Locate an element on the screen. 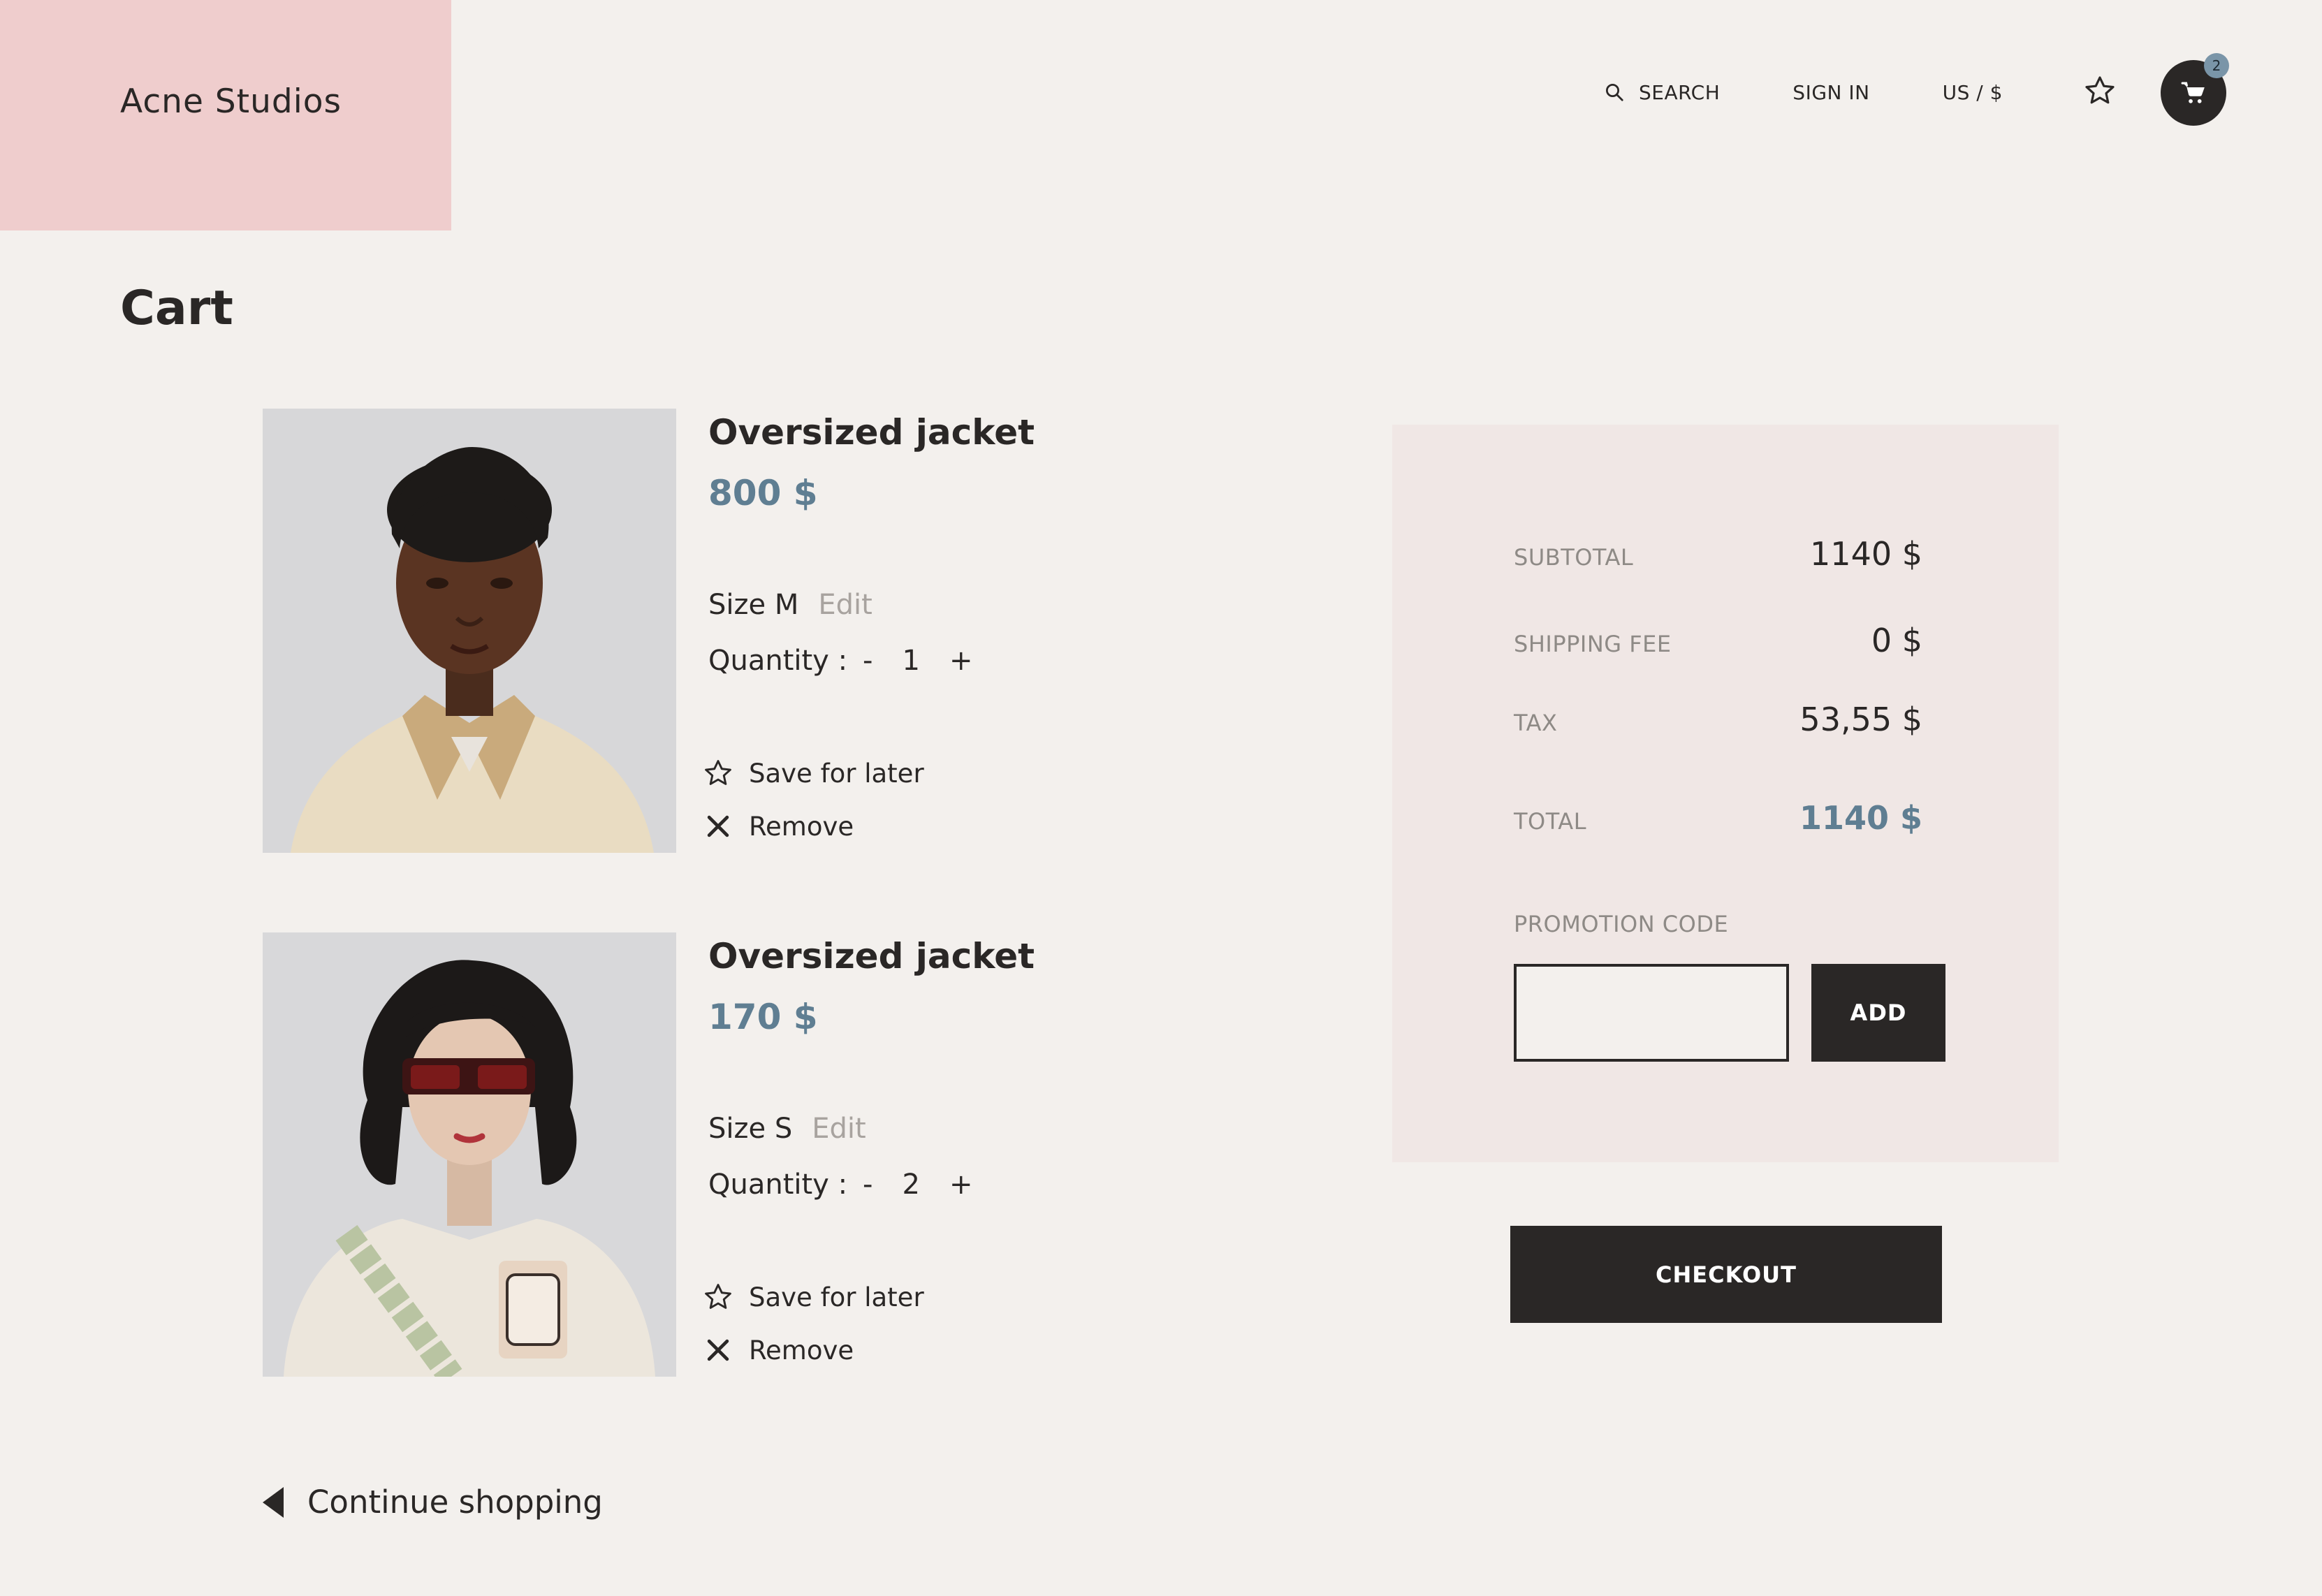 The width and height of the screenshot is (2322, 1596). continue-shopping-link: Continue shopping is located at coordinates (433, 1502).